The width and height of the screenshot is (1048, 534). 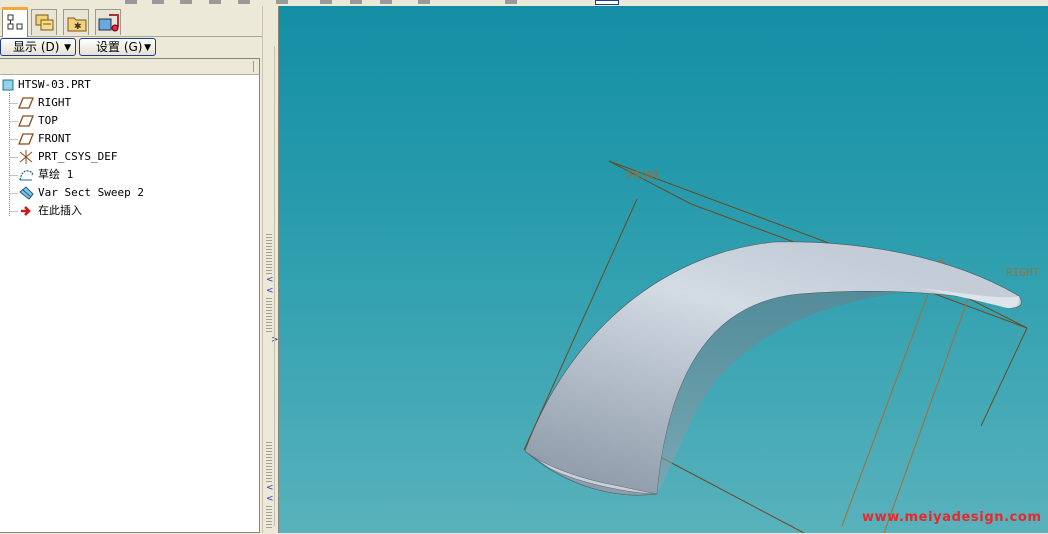 What do you see at coordinates (118, 211) in the screenshot?
I see `tree-item-insert-here: 在此插入` at bounding box center [118, 211].